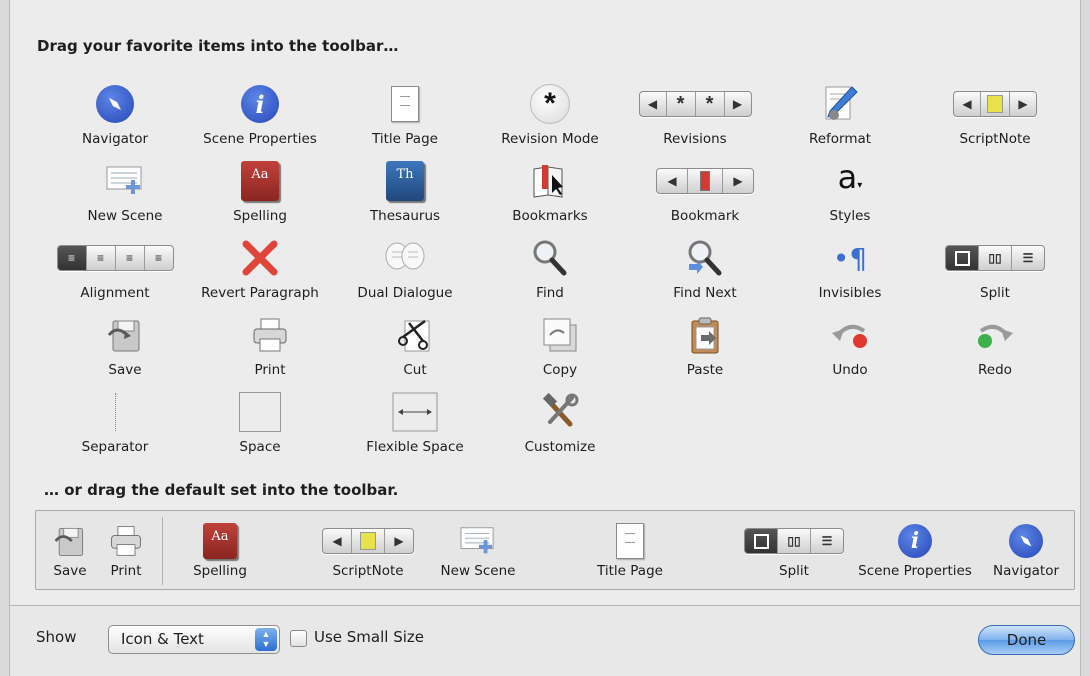 The width and height of the screenshot is (1090, 676). Describe the element at coordinates (368, 549) in the screenshot. I see `default-item-scriptnote: ◀ ▶ ScriptNote` at that location.